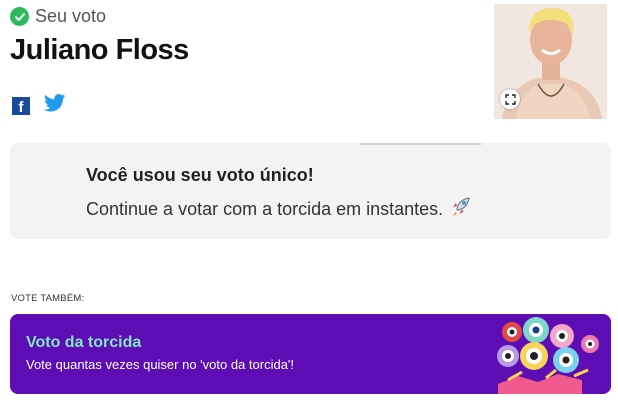 This screenshot has width=618, height=401. Describe the element at coordinates (510, 99) in the screenshot. I see `expand-icon` at that location.